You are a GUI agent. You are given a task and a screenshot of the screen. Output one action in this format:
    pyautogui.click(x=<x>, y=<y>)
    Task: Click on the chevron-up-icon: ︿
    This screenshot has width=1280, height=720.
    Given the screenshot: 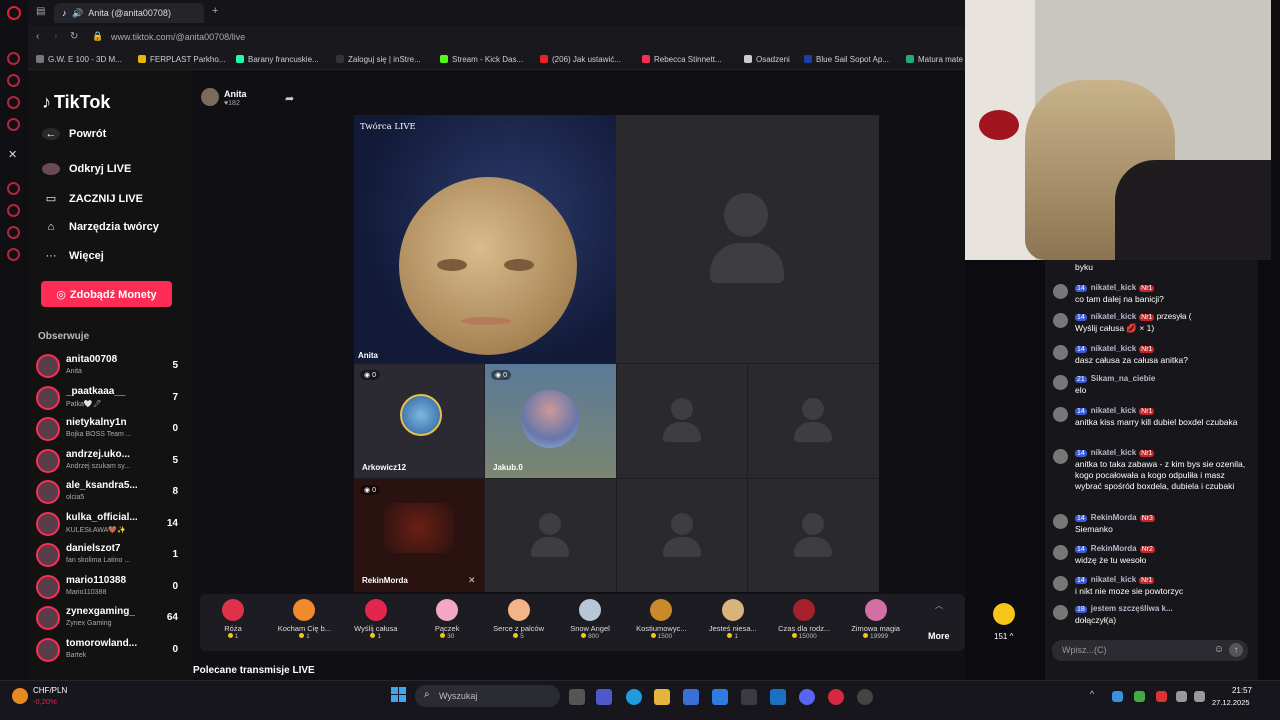 What is the action you would take?
    pyautogui.click(x=939, y=609)
    